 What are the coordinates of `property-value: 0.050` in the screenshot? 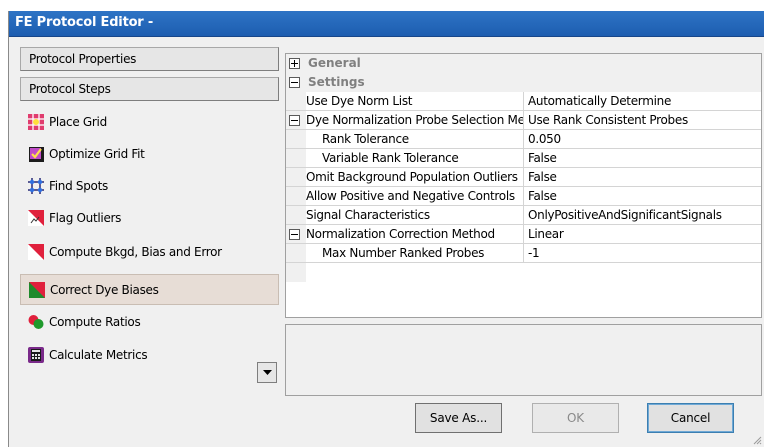 It's located at (643, 139).